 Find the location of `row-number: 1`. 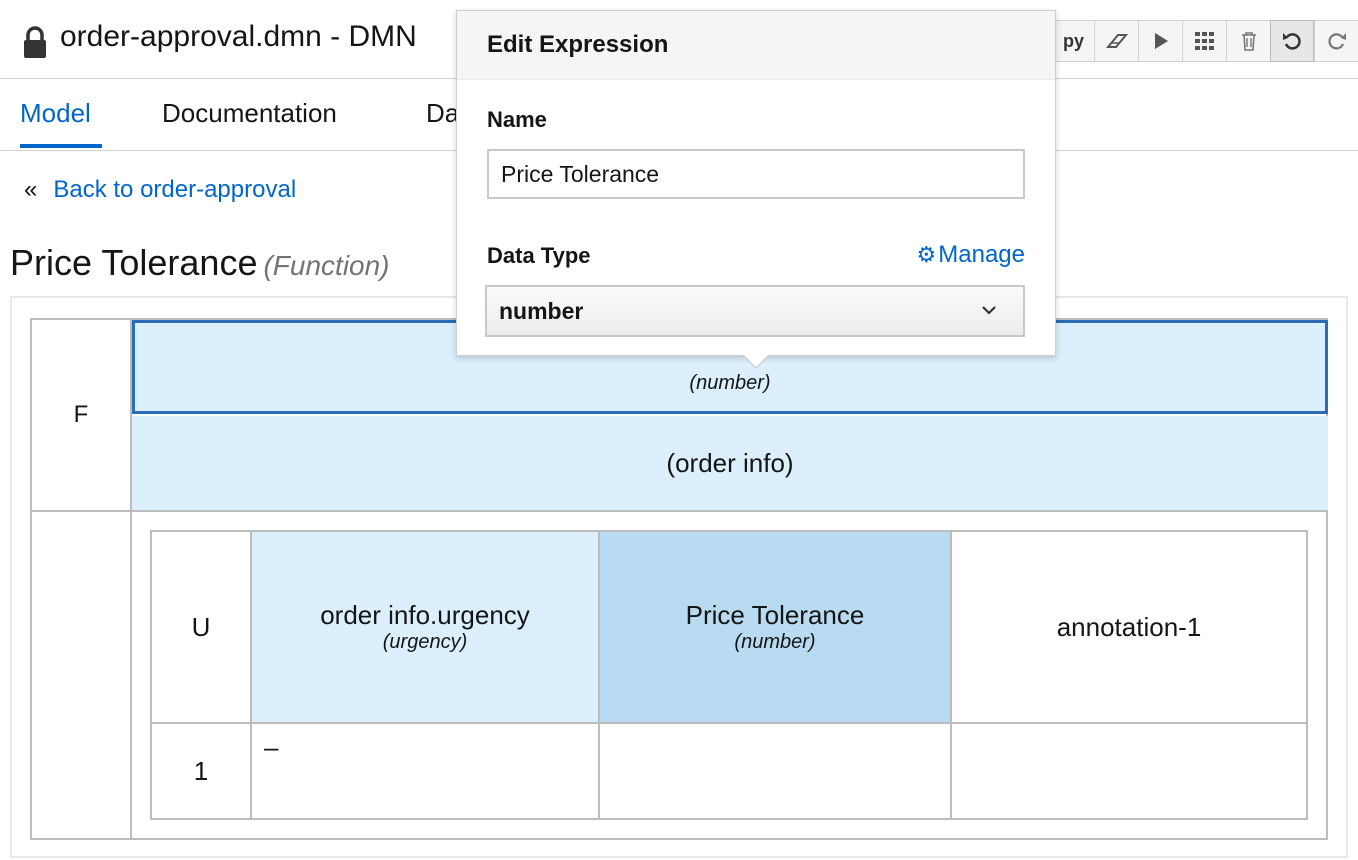

row-number: 1 is located at coordinates (201, 770).